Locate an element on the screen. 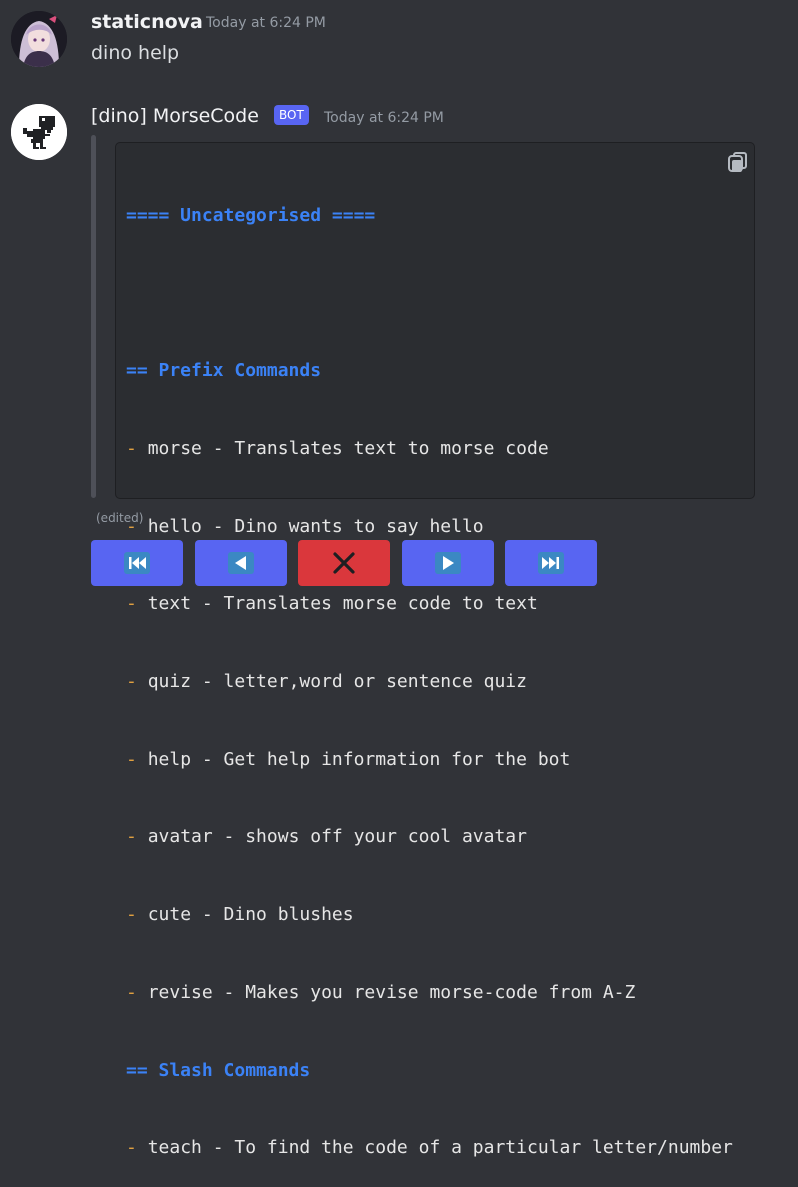 This screenshot has width=798, height=1187. close-icon is located at coordinates (344, 563).